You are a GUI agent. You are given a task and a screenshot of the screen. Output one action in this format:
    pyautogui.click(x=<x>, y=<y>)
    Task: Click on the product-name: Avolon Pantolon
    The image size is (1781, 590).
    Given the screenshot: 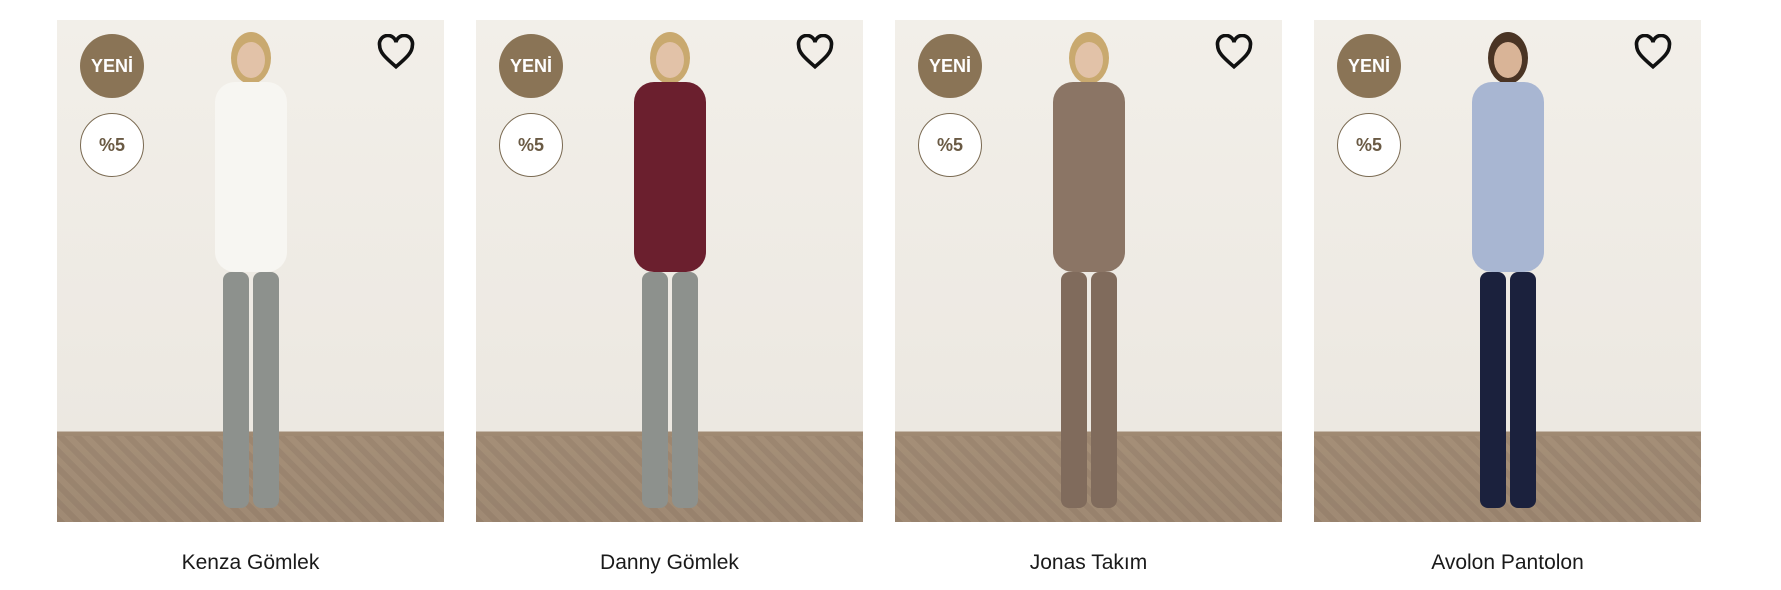 What is the action you would take?
    pyautogui.click(x=1507, y=563)
    